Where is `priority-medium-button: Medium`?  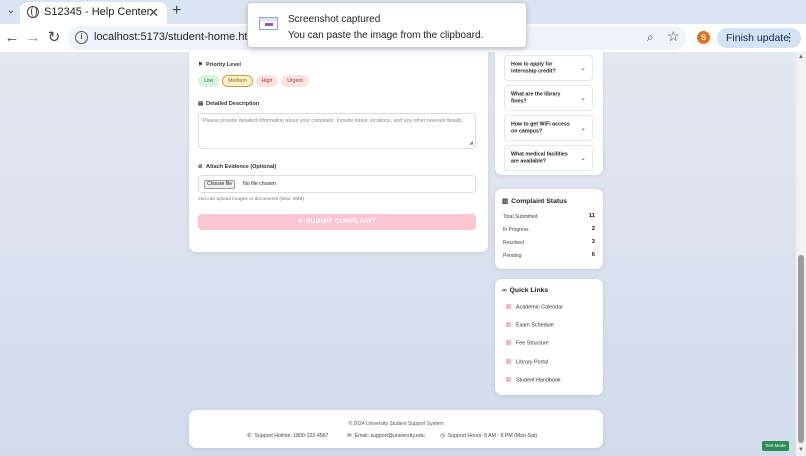 priority-medium-button: Medium is located at coordinates (237, 81).